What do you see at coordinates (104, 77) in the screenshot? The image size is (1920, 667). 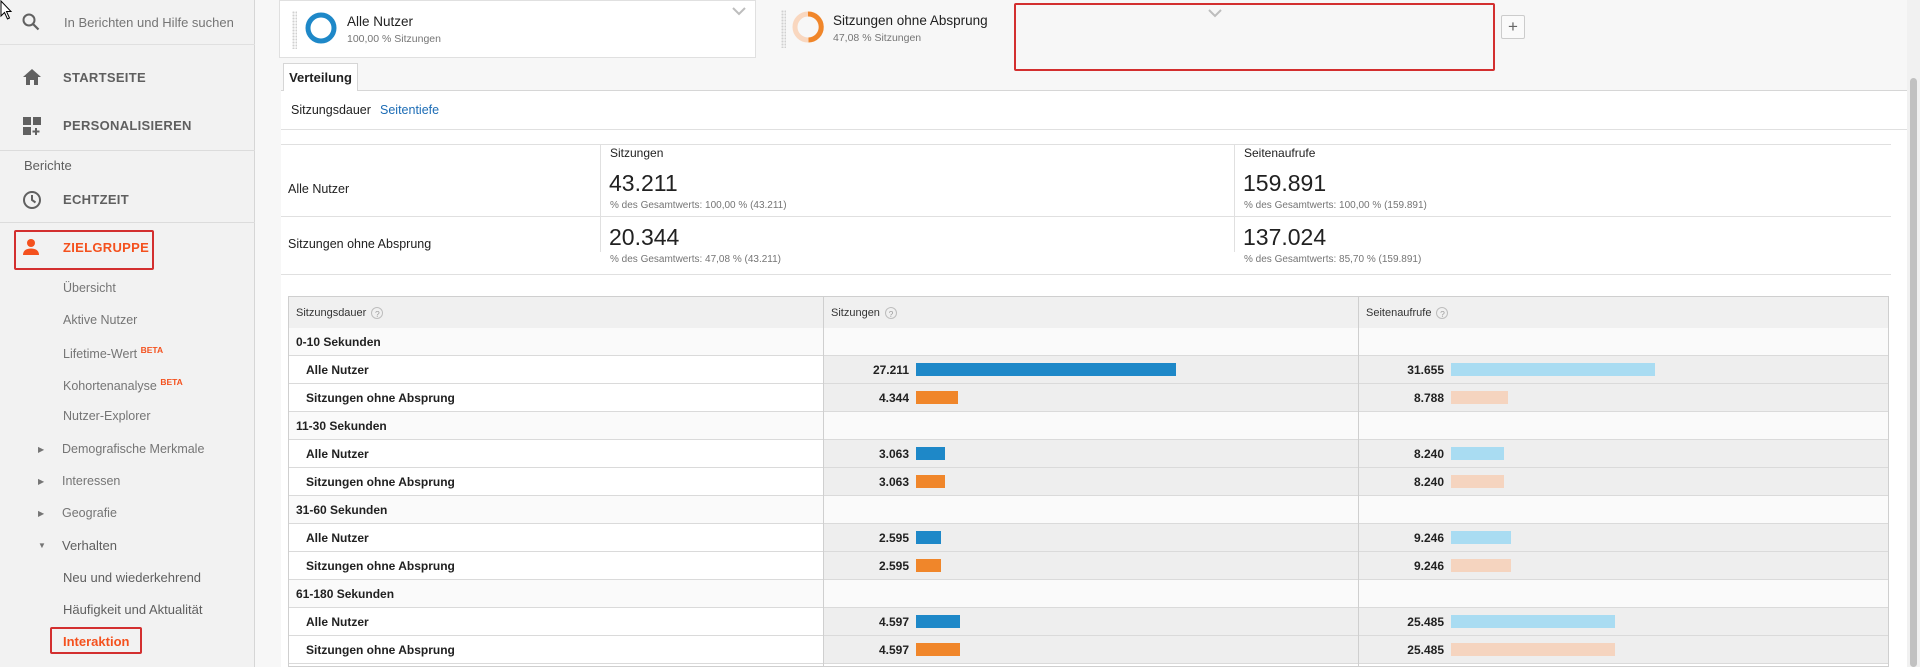 I see `nav-home-label: STARTSEITE` at bounding box center [104, 77].